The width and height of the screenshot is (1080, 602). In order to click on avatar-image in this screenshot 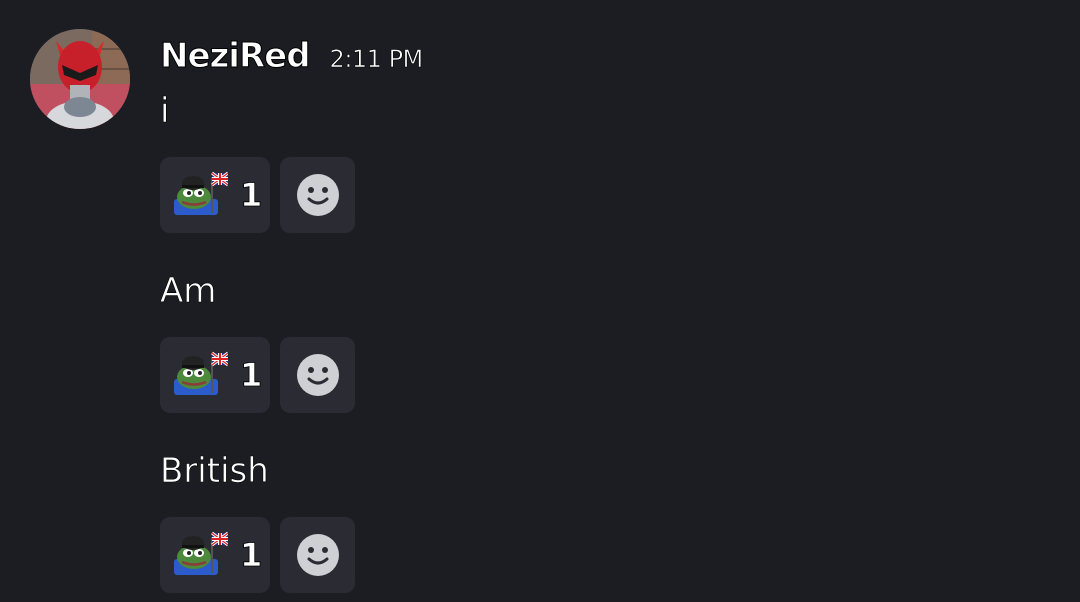, I will do `click(80, 79)`.